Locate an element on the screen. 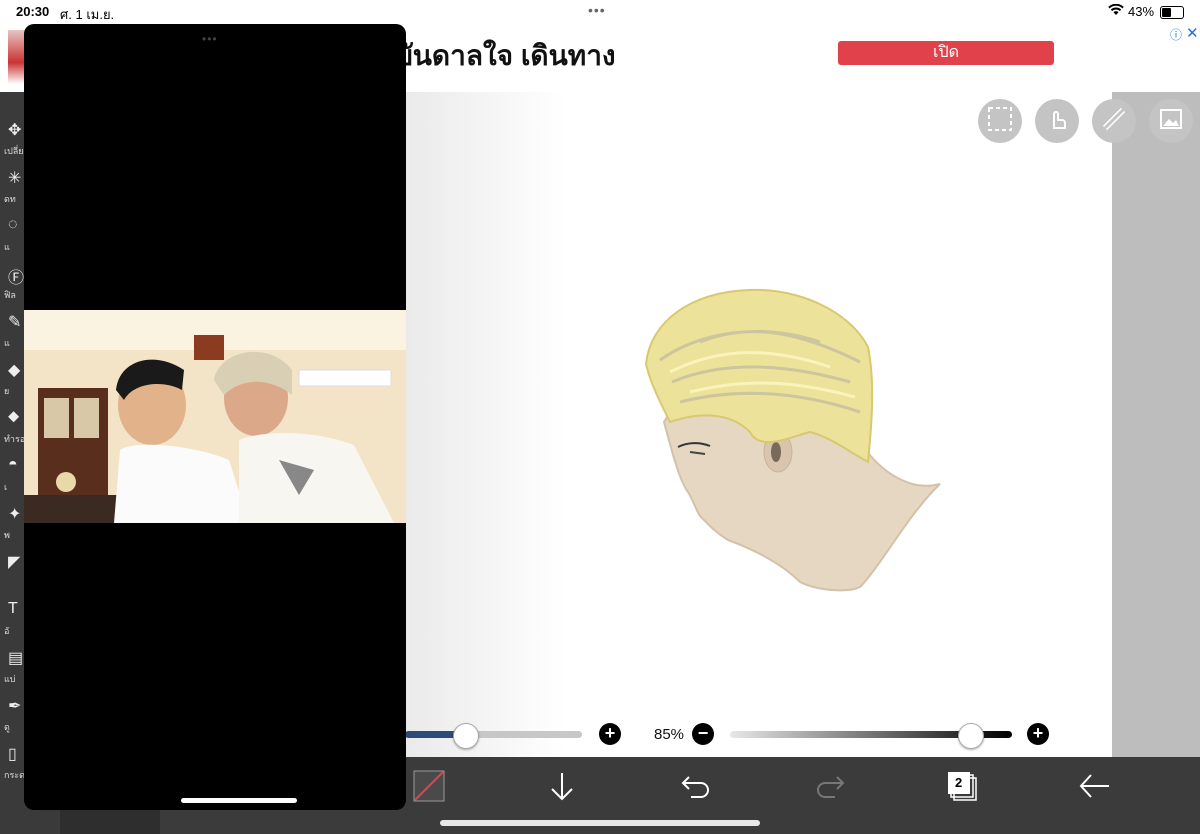 This screenshot has width=1200, height=834. battery-icon is located at coordinates (1172, 12).